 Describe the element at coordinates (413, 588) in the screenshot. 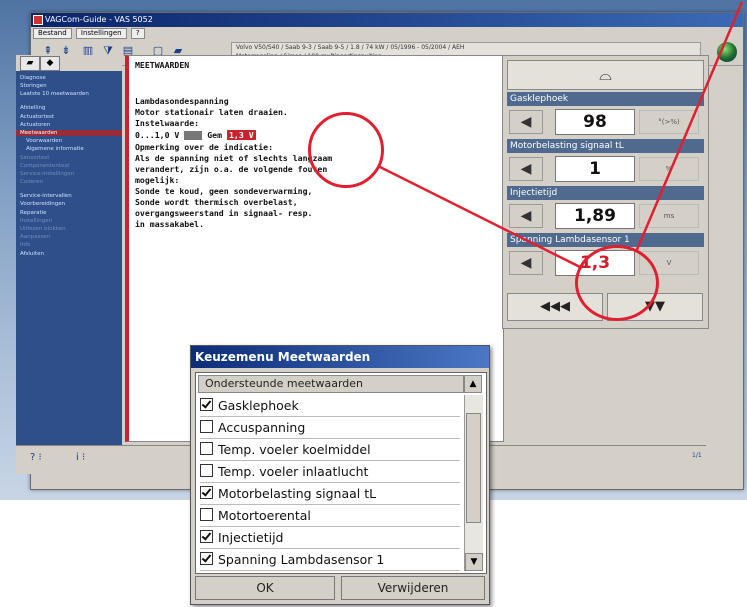

I see `remove-button: Verwijderen` at that location.